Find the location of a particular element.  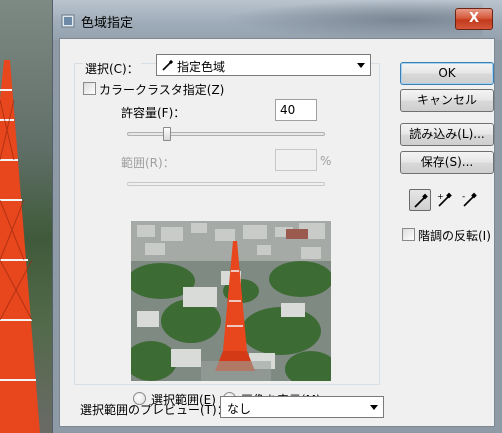

range-slider-track is located at coordinates (226, 184).